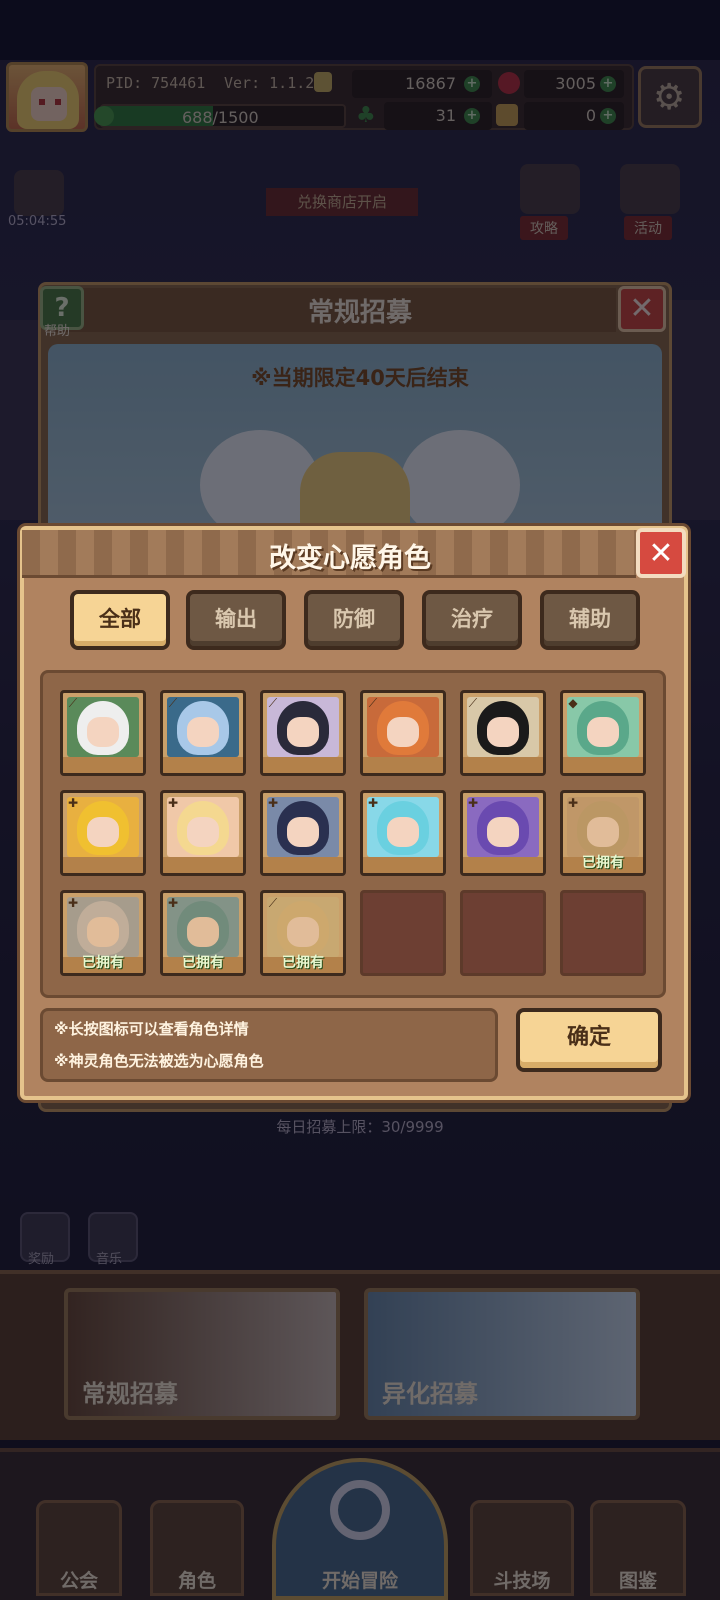 This screenshot has width=720, height=1600. Describe the element at coordinates (359, 313) in the screenshot. I see `recruit-title: 常规招募` at that location.